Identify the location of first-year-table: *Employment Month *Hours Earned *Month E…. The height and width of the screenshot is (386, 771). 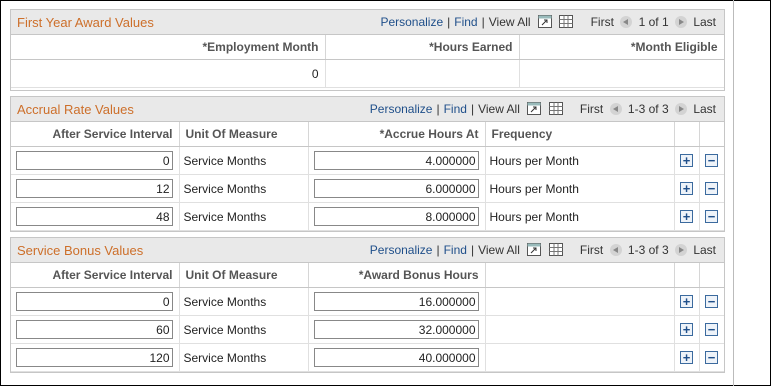
(367, 61).